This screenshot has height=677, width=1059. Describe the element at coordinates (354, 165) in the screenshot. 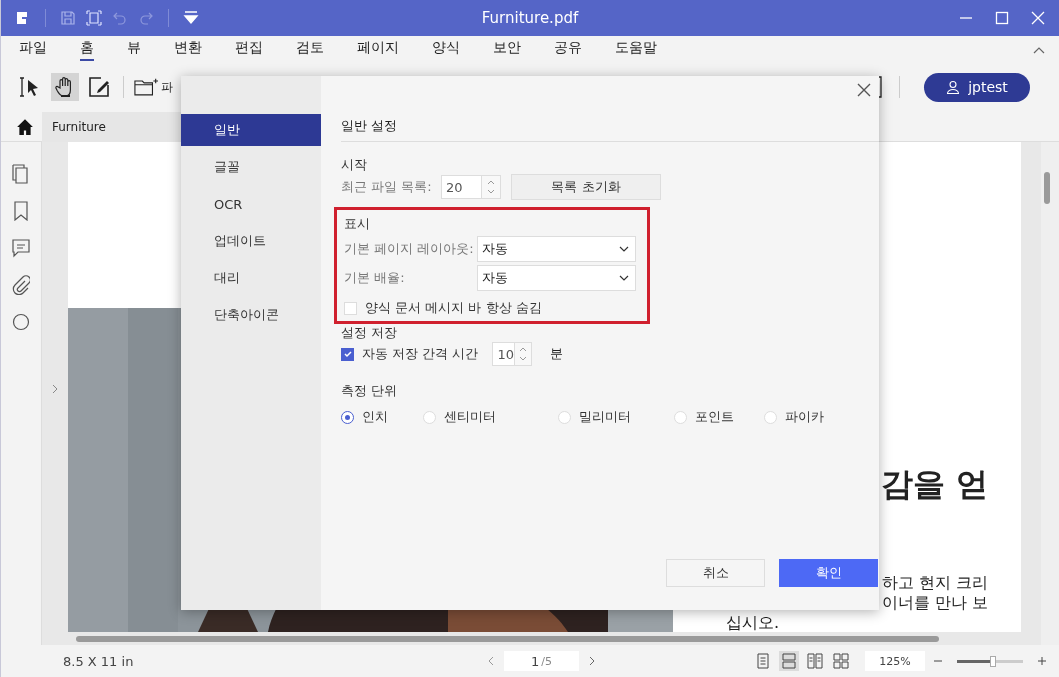

I see `section-heading: 시작` at that location.